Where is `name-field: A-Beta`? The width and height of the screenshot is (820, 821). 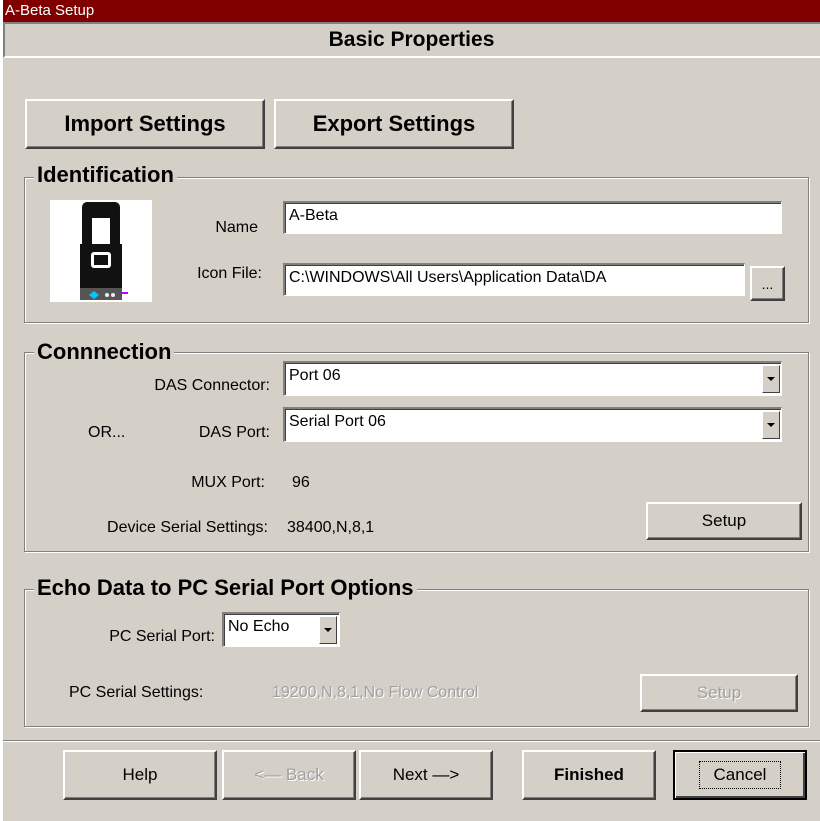 name-field: A-Beta is located at coordinates (532, 217).